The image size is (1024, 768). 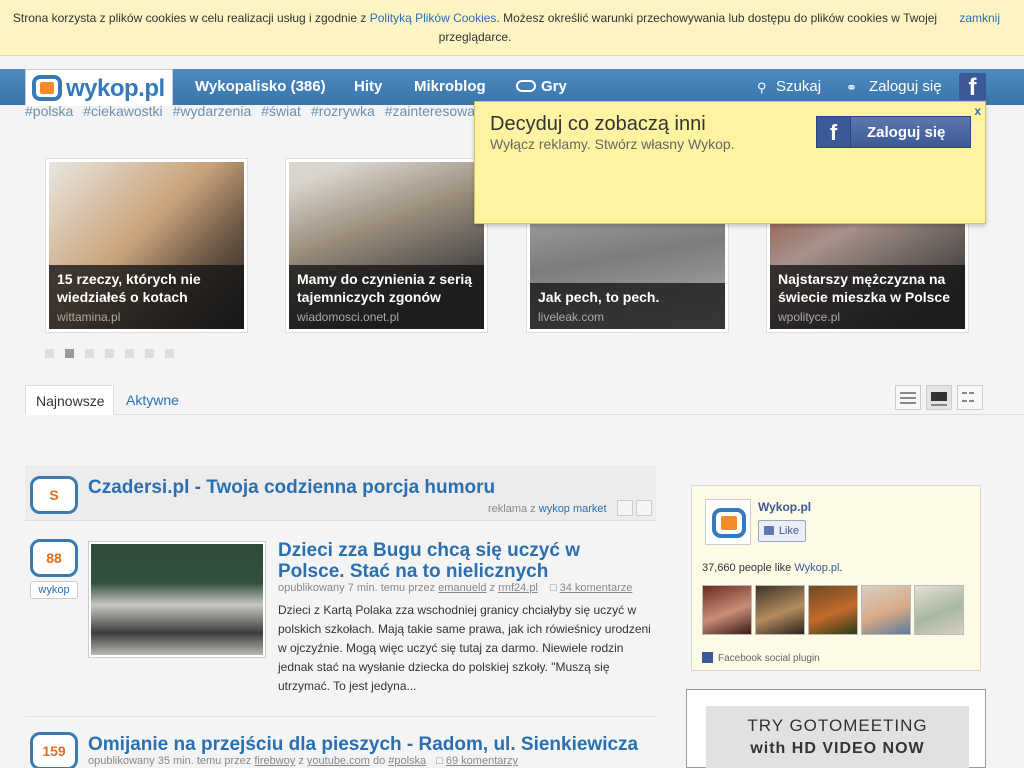 What do you see at coordinates (599, 297) in the screenshot?
I see `featured-title: Jak pech, to pech.` at bounding box center [599, 297].